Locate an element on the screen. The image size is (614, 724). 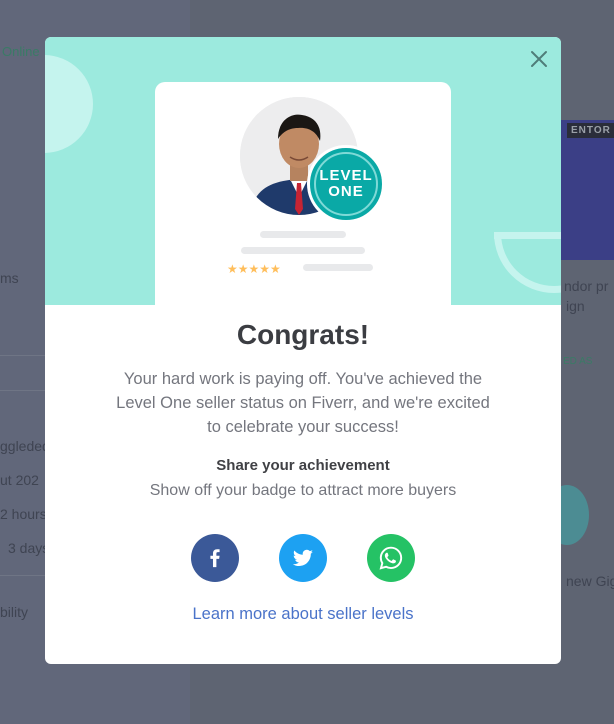
bg-thumb-tag: ENTOR is located at coordinates (590, 130).